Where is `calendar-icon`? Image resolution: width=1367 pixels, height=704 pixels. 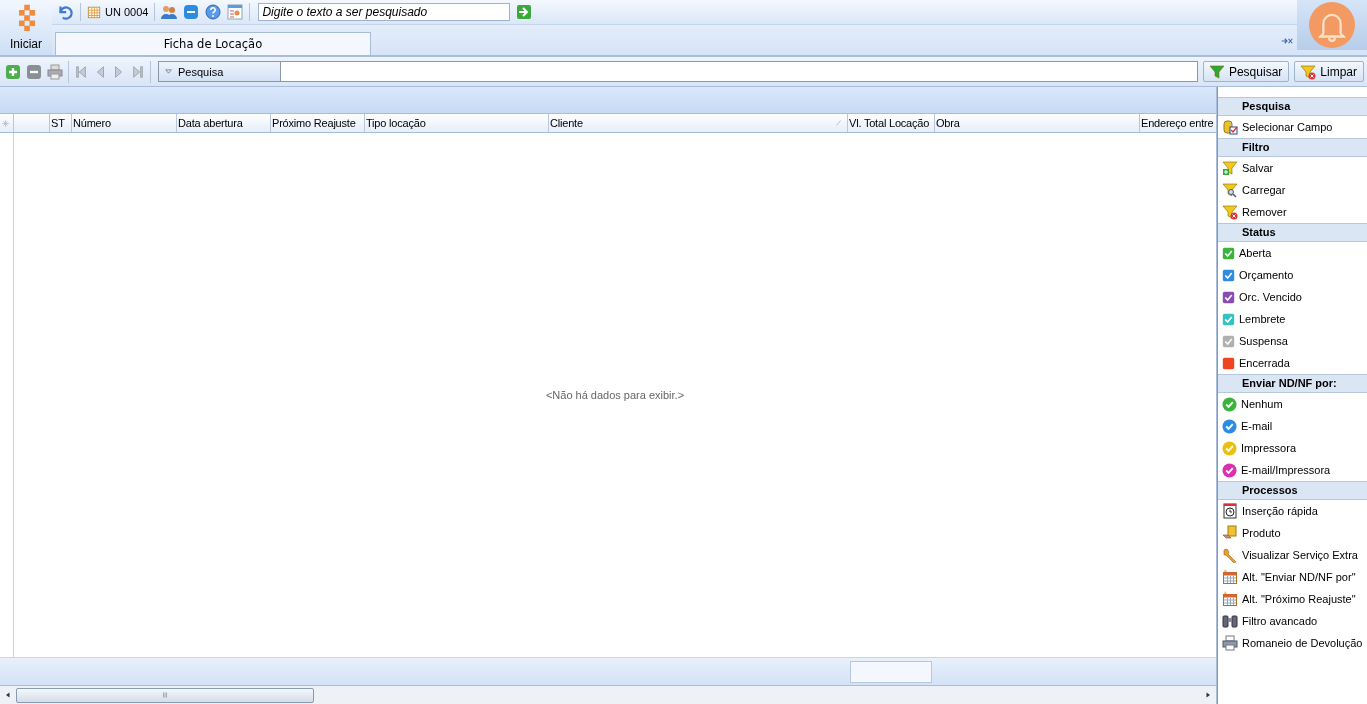
calendar-icon is located at coordinates (94, 12).